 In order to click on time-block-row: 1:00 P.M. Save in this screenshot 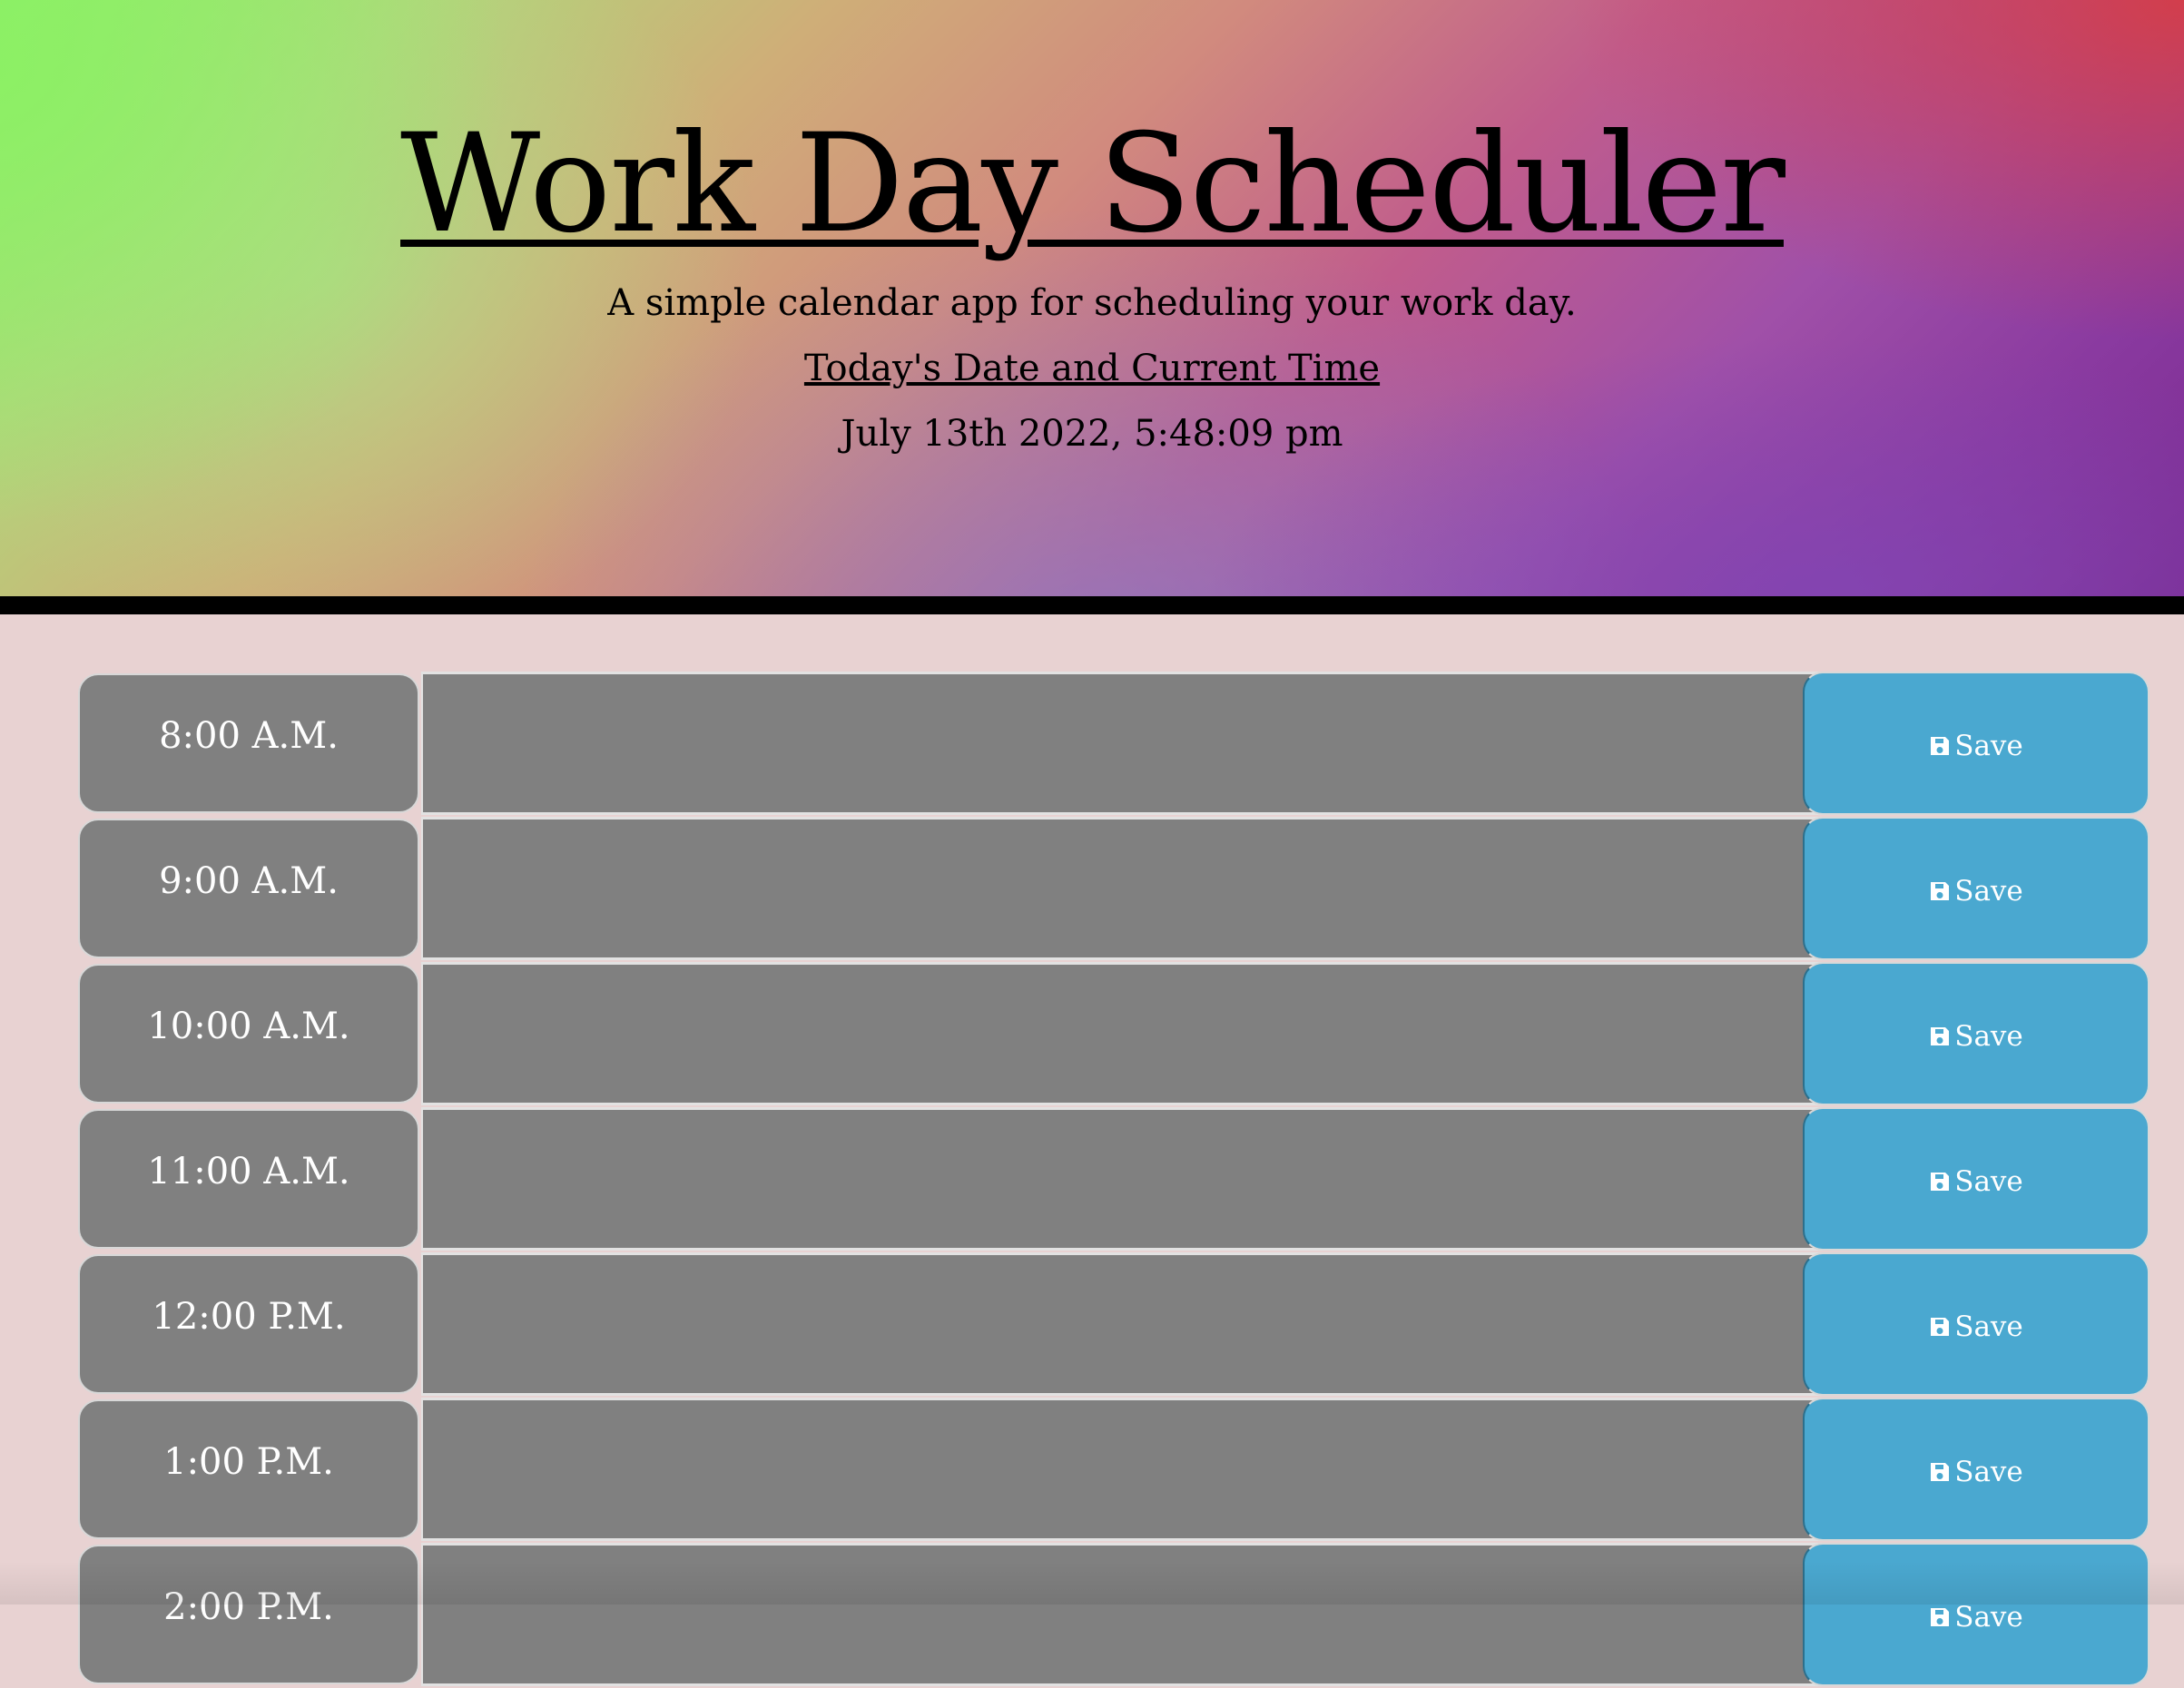, I will do `click(1114, 1471)`.